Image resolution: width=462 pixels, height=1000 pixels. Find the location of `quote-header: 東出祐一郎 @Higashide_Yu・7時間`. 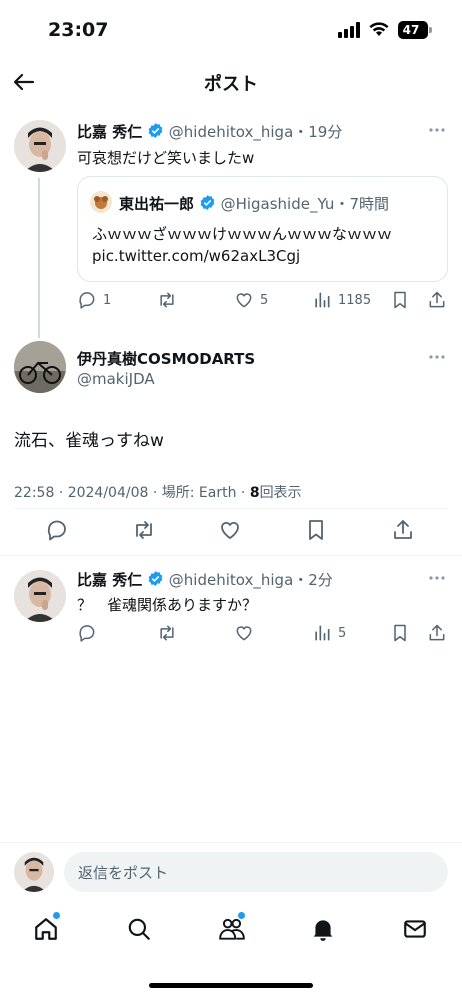

quote-header: 東出祐一郎 @Higashide_Yu・7時間 is located at coordinates (254, 203).